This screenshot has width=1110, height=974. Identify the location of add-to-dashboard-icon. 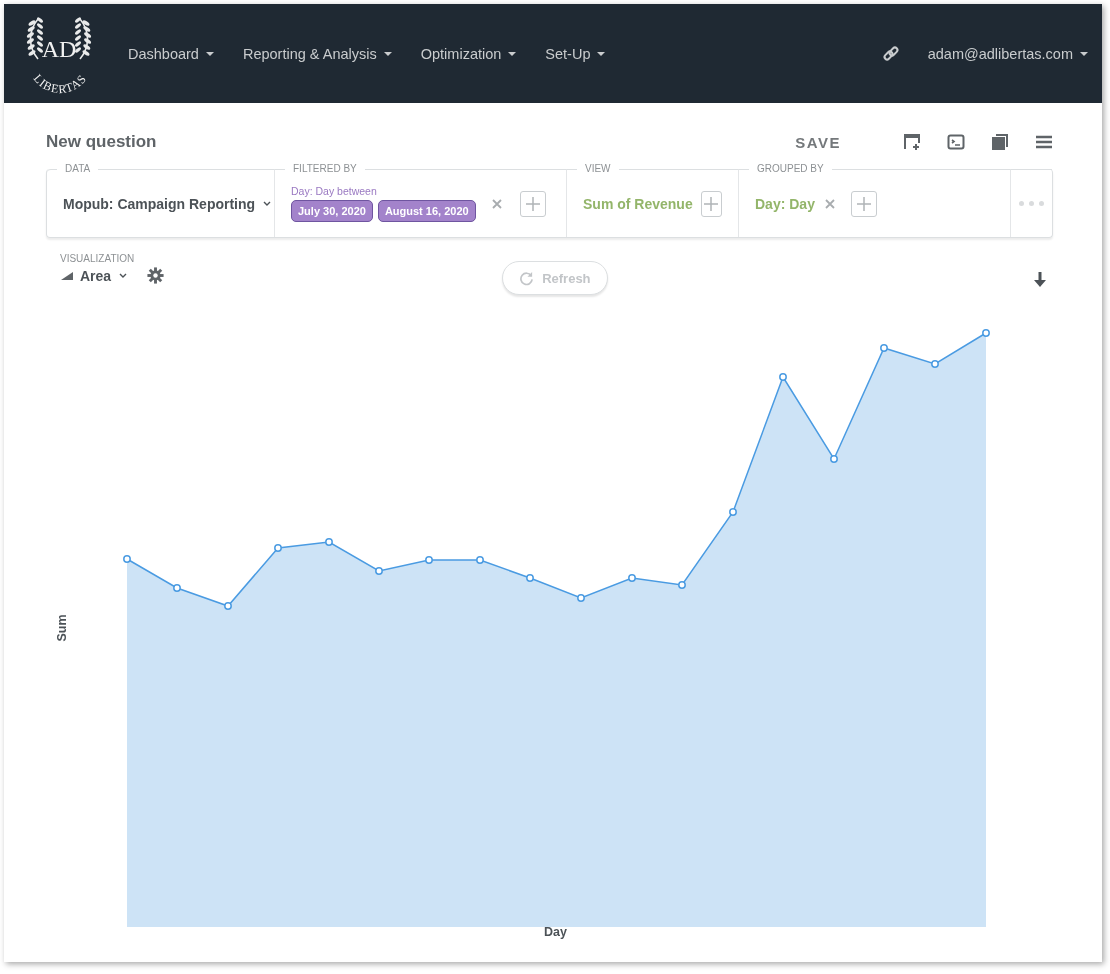
(912, 142).